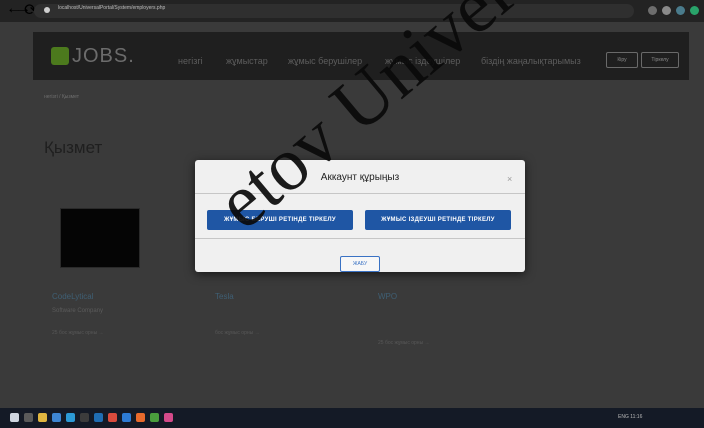 Image resolution: width=704 pixels, height=428 pixels. Describe the element at coordinates (100, 238) in the screenshot. I see `company-image` at that location.